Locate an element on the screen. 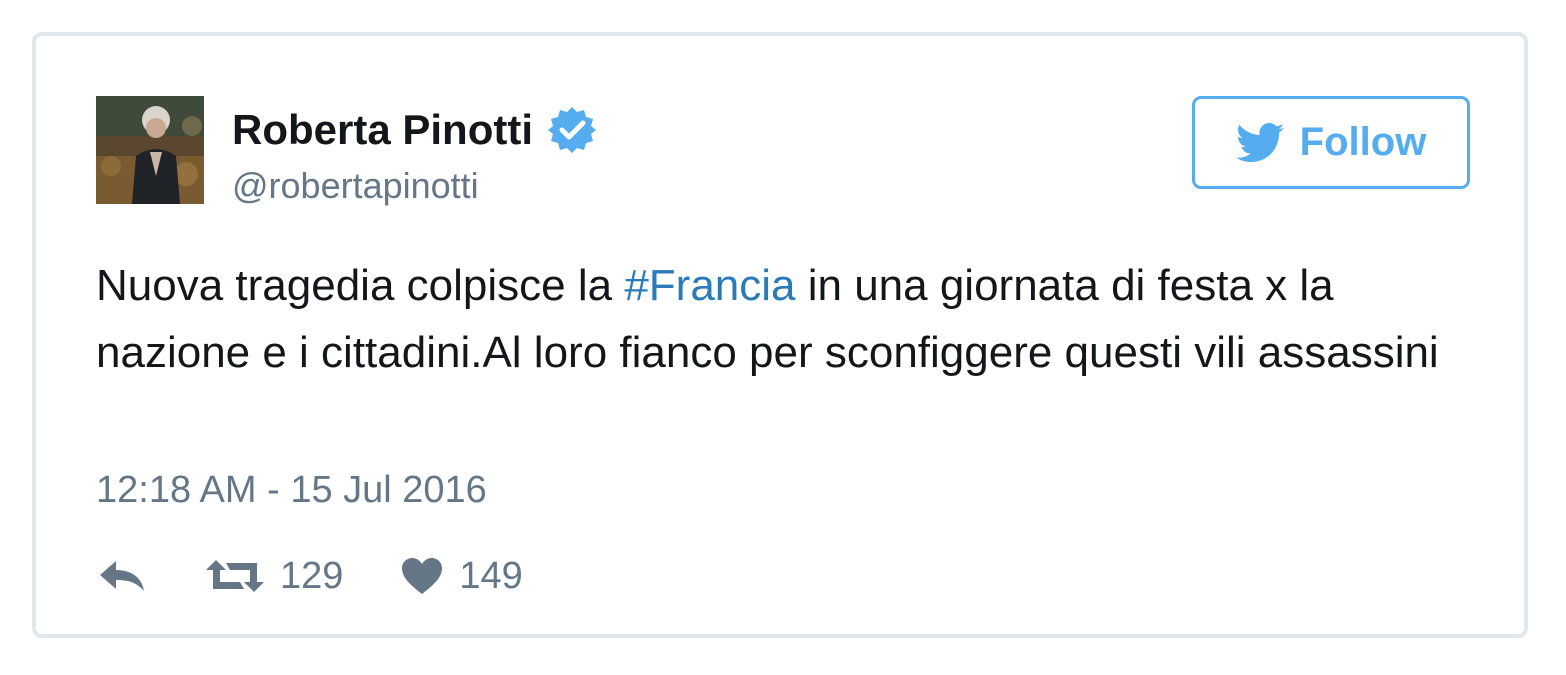 This screenshot has height=675, width=1566. verified-badge-icon is located at coordinates (572, 130).